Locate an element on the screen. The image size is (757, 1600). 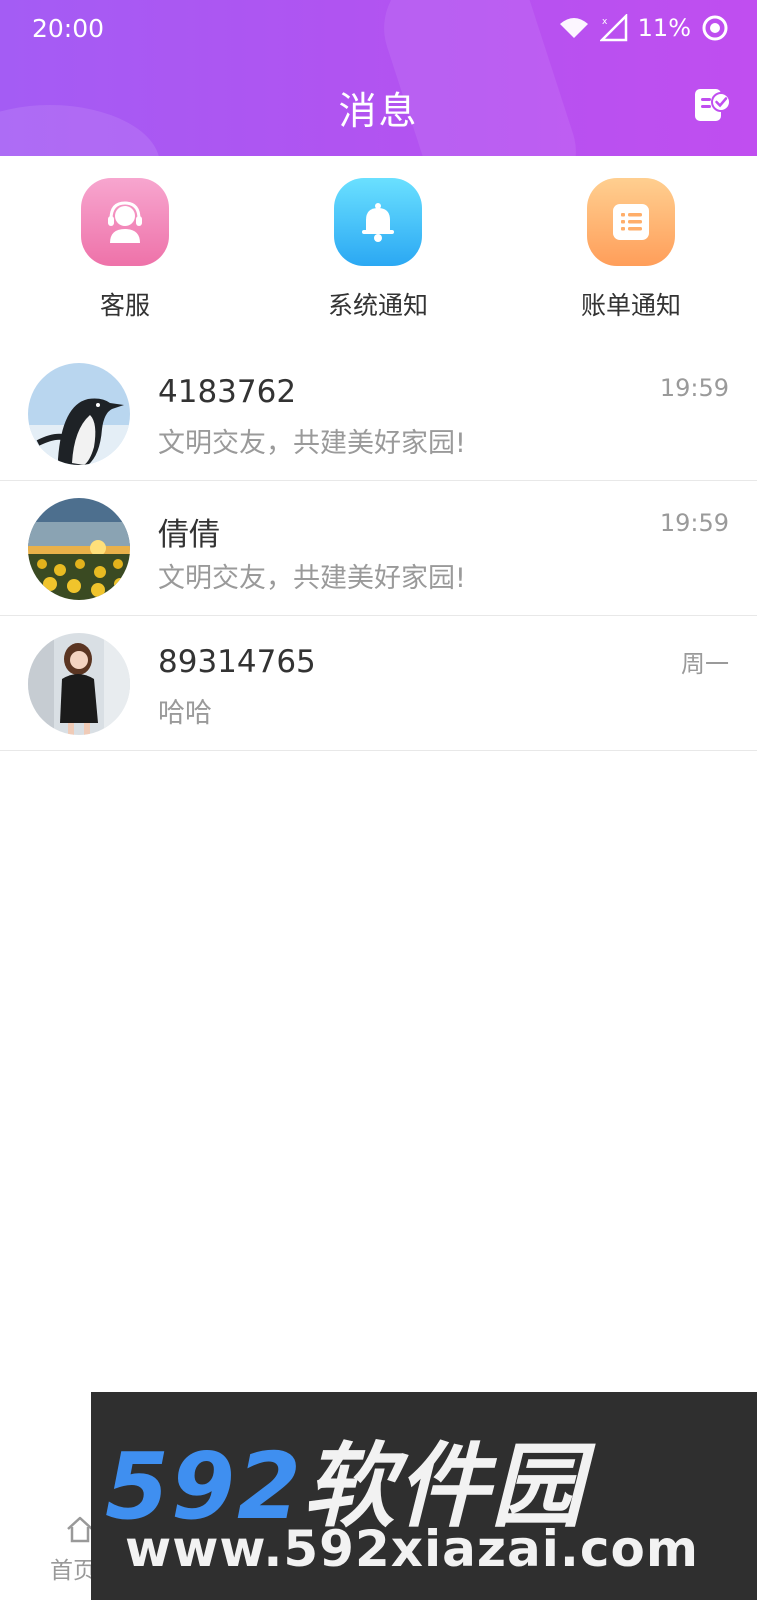
battery-ring-icon is located at coordinates (715, 28).